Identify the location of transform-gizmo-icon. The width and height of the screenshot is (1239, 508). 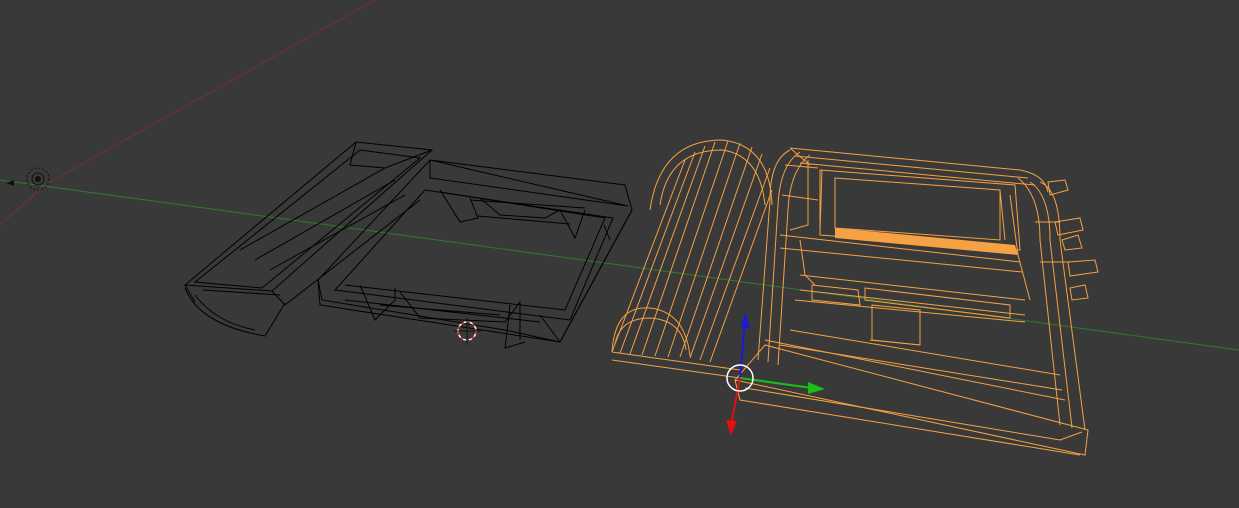
(775, 374).